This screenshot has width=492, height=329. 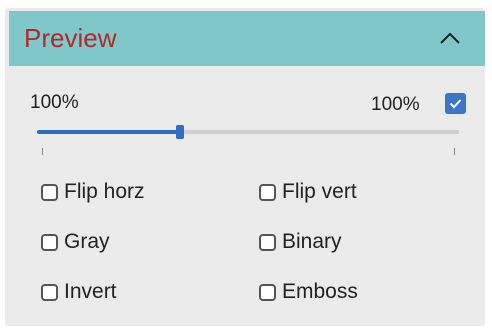 What do you see at coordinates (319, 191) in the screenshot?
I see `checkbox-label: Flip vert` at bounding box center [319, 191].